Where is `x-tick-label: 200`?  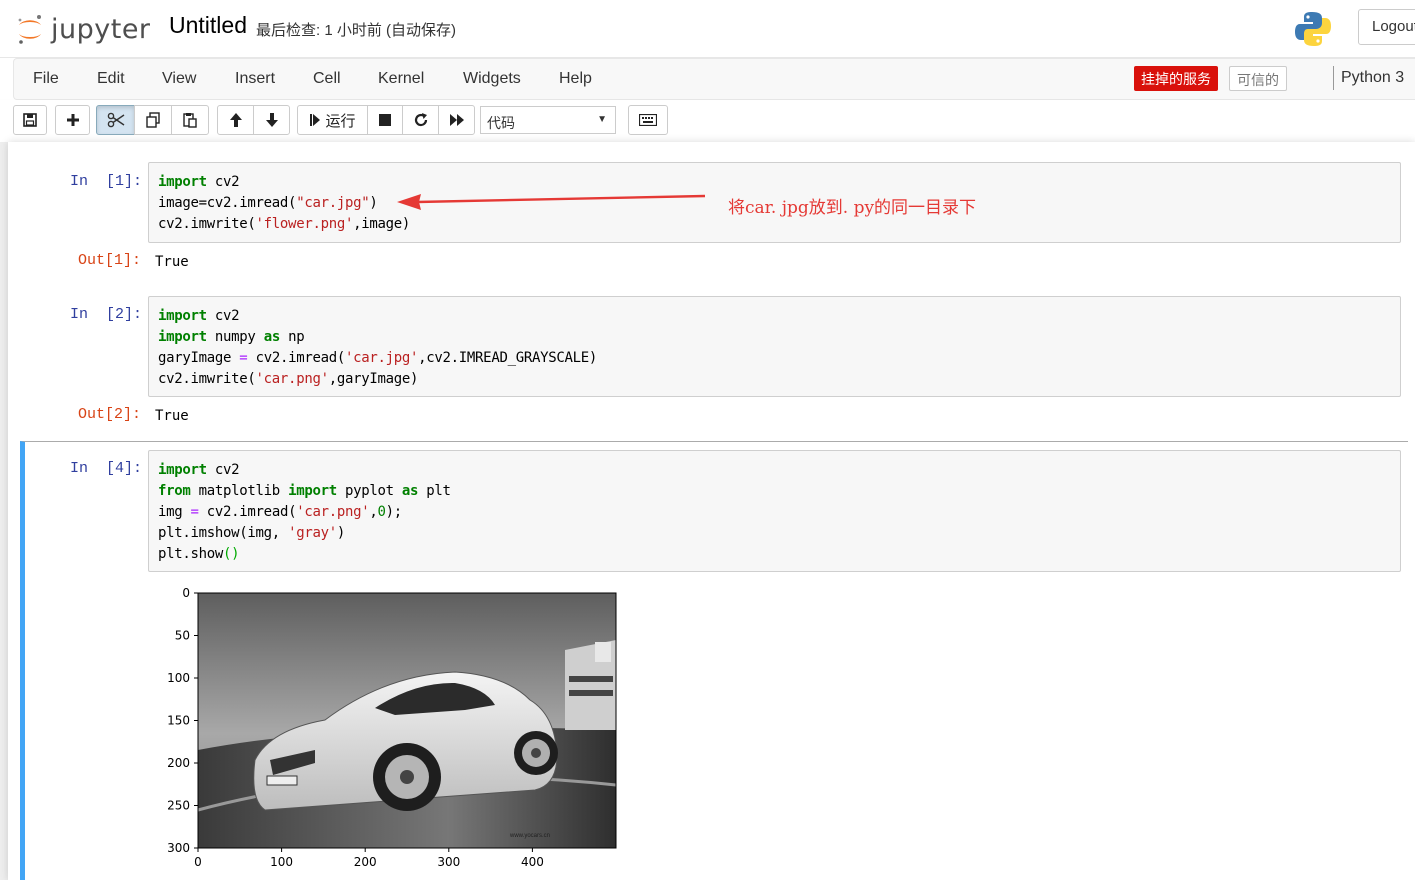
x-tick-label: 200 is located at coordinates (365, 862).